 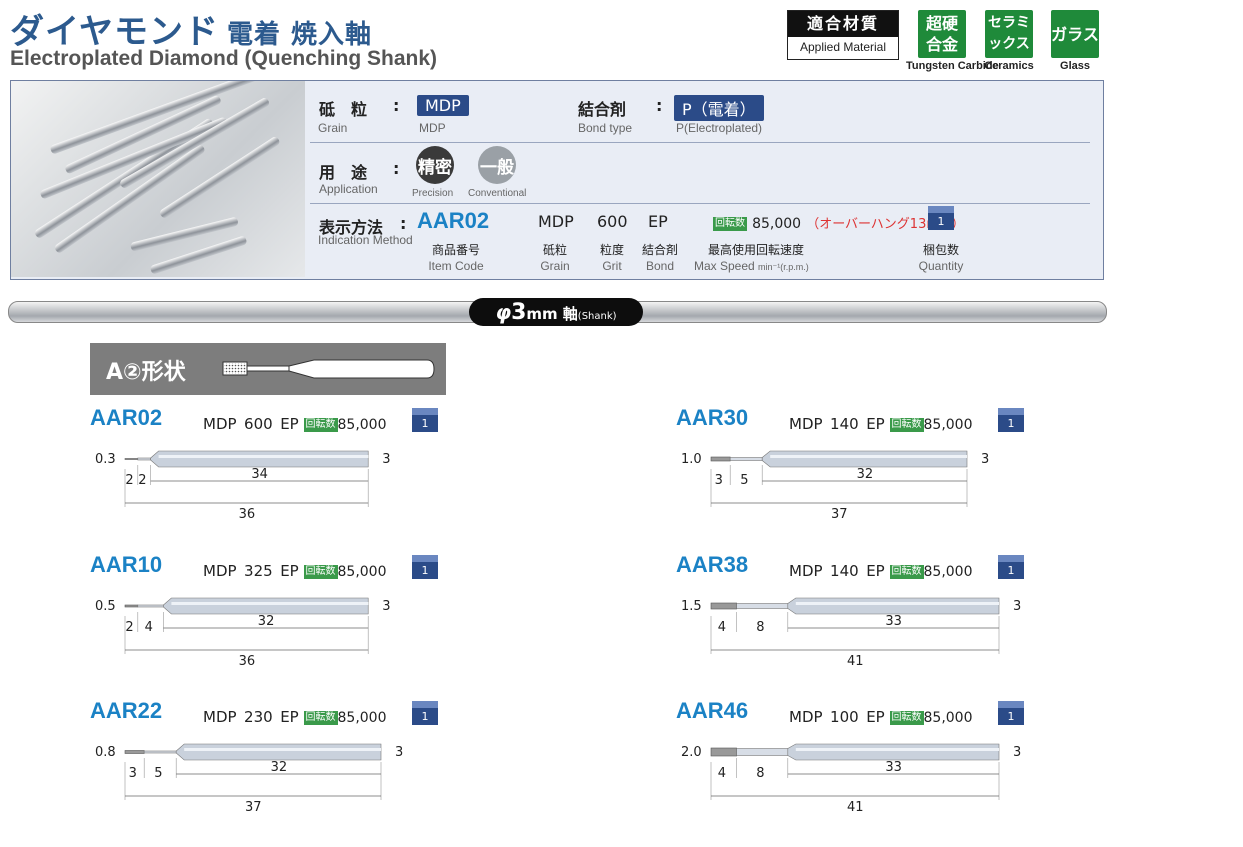 What do you see at coordinates (855, 661) in the screenshot?
I see `dim-total-length: 41` at bounding box center [855, 661].